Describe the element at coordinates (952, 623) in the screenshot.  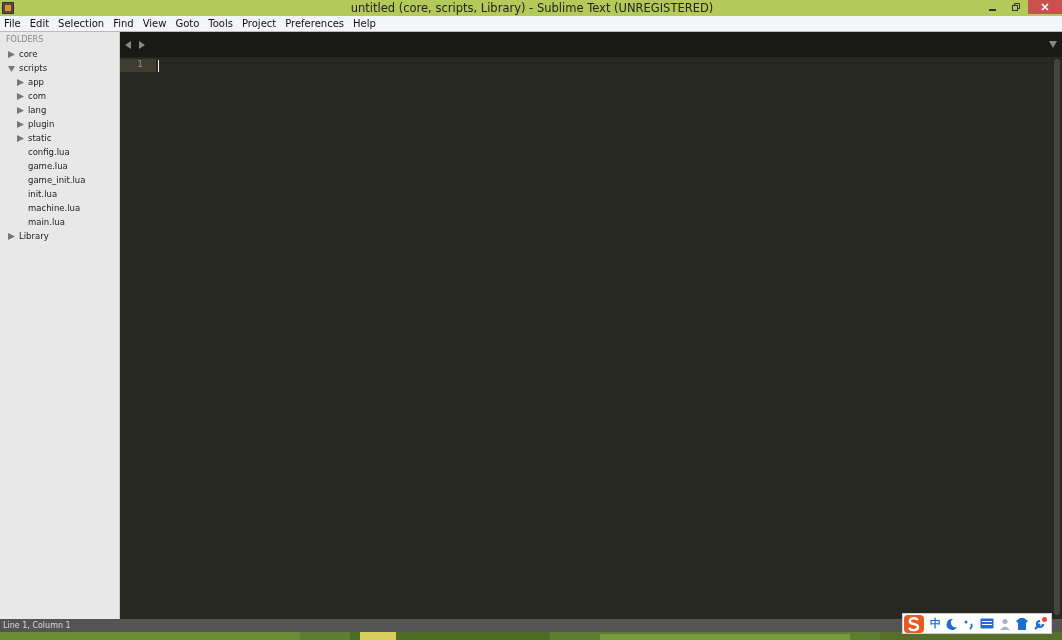
I see `moon-icon` at that location.